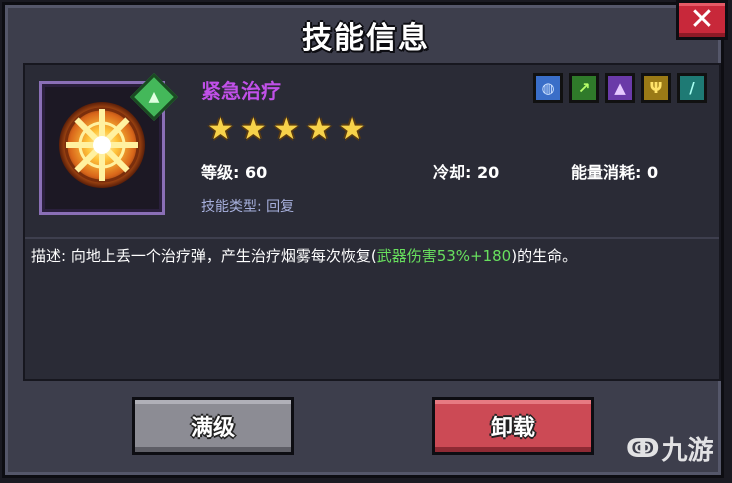 This screenshot has width=732, height=483. What do you see at coordinates (366, 38) in the screenshot?
I see `dialog-title: 技能信息` at bounding box center [366, 38].